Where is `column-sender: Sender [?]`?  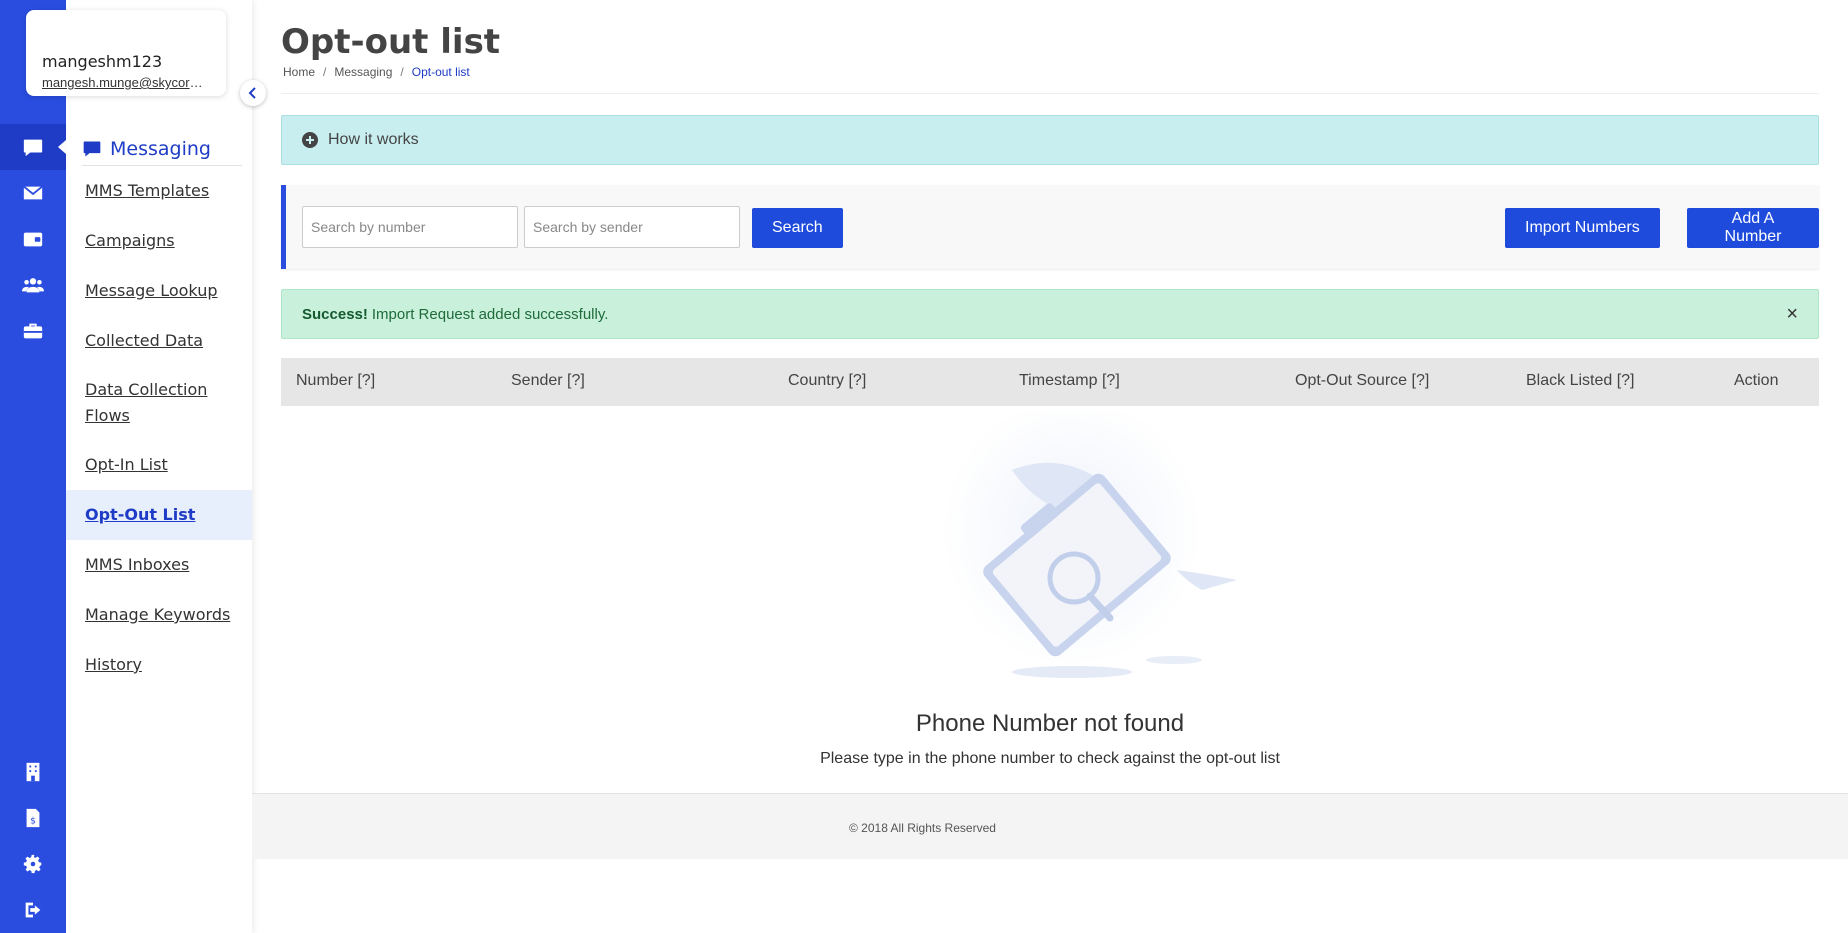
column-sender: Sender [?] is located at coordinates (548, 381).